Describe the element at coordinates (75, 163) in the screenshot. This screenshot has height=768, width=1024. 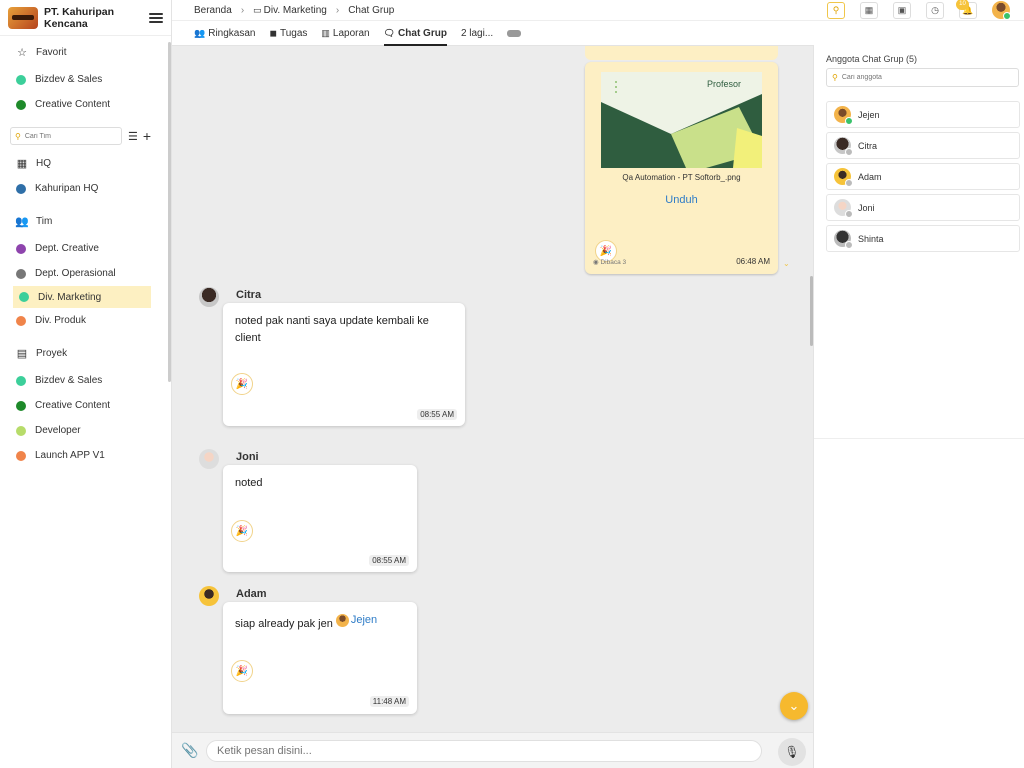
I see `sidebar-section-hq: ▦ HQ` at that location.